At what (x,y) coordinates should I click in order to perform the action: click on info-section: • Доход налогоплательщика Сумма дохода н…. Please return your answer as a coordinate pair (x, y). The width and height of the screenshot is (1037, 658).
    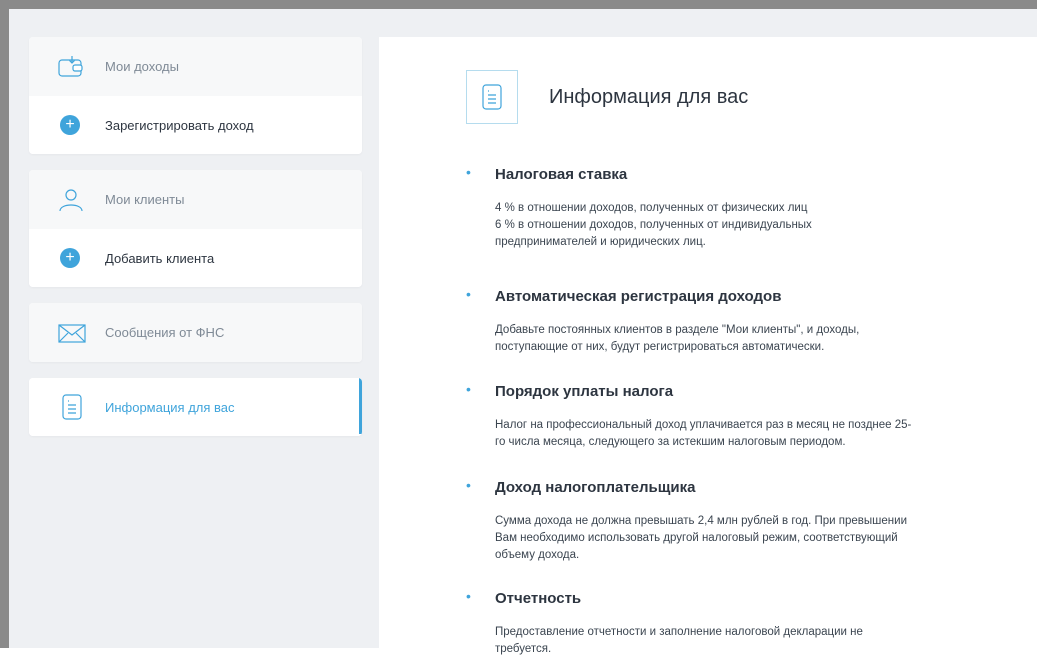
    Looking at the image, I should click on (726, 533).